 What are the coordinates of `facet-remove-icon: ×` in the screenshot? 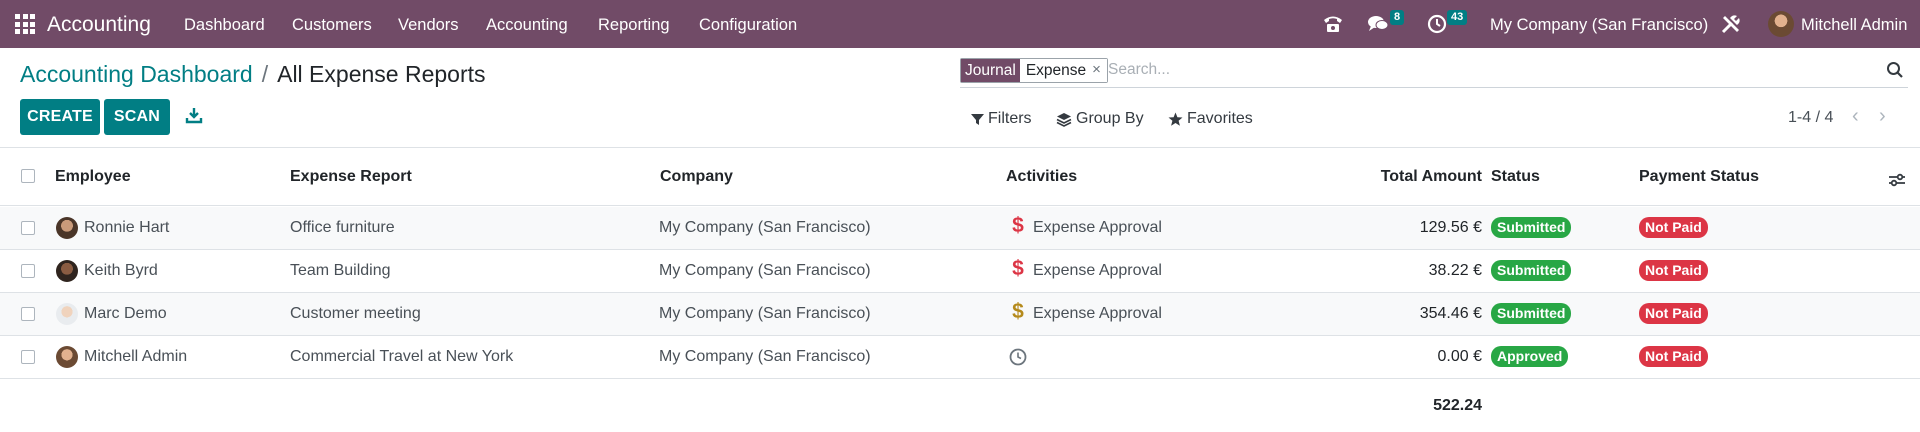 It's located at (1099, 70).